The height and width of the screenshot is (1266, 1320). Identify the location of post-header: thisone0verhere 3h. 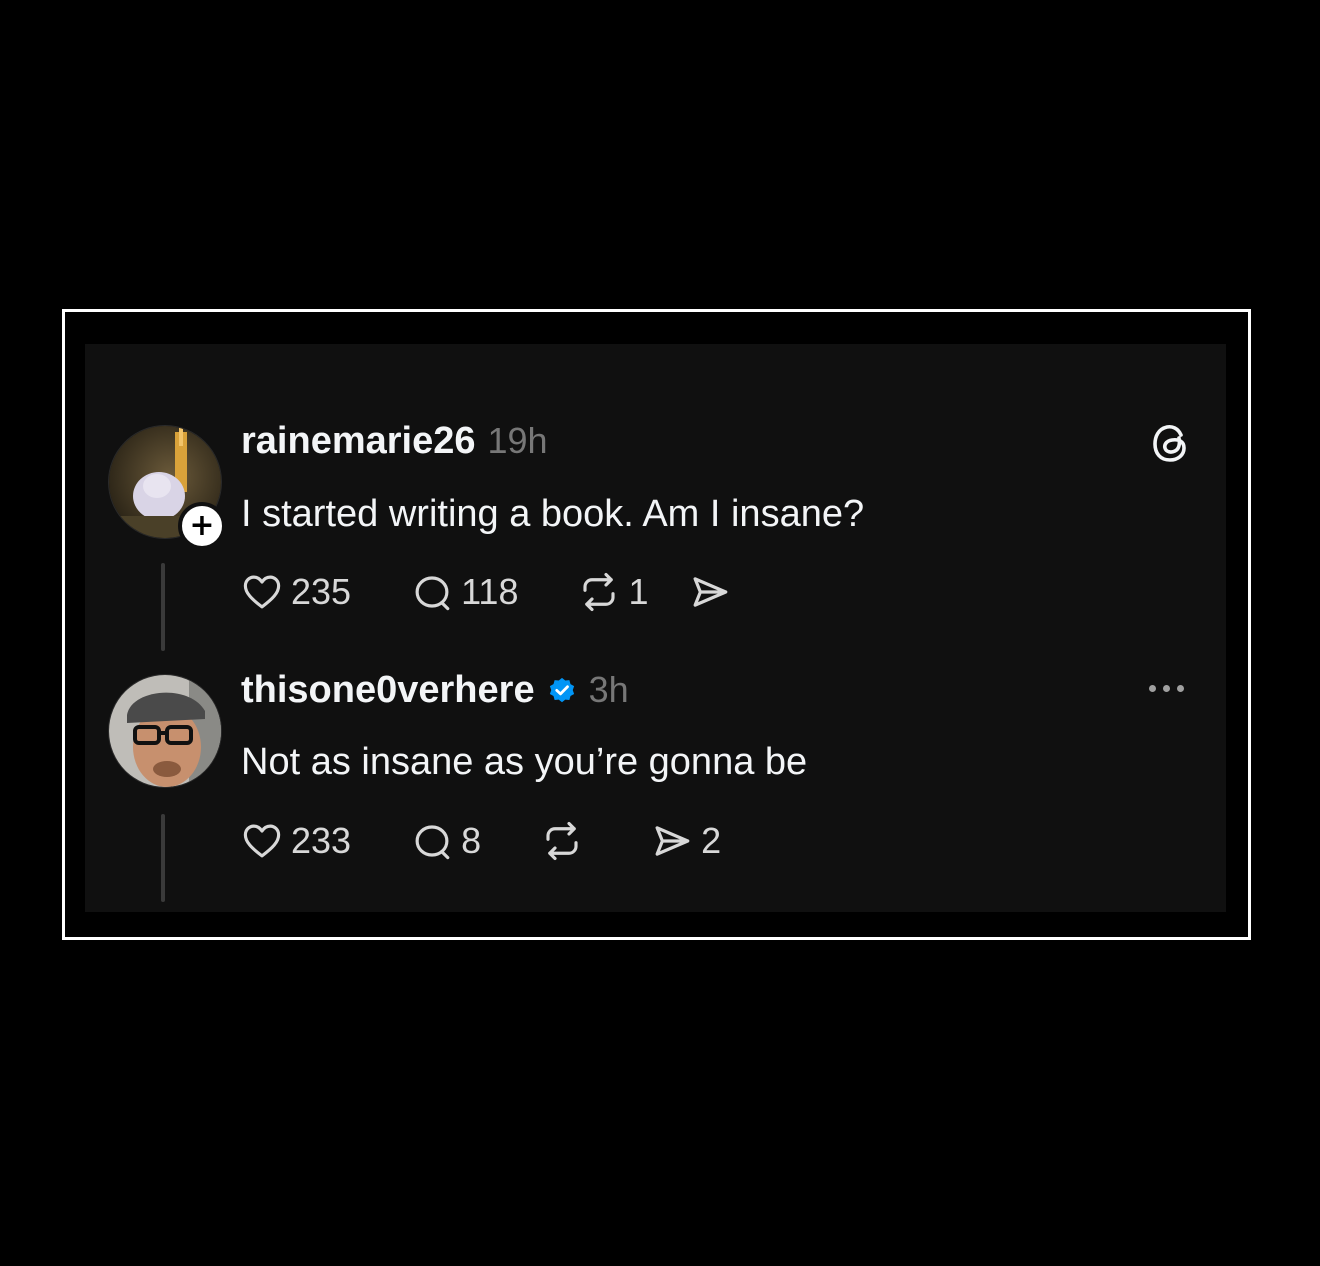
(435, 690).